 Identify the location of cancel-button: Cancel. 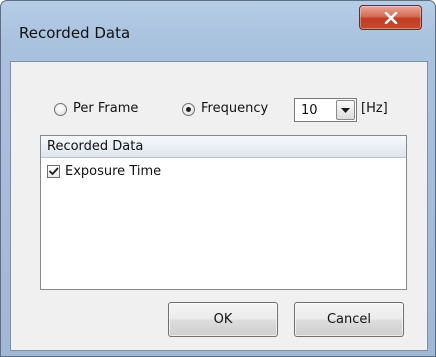
(349, 319).